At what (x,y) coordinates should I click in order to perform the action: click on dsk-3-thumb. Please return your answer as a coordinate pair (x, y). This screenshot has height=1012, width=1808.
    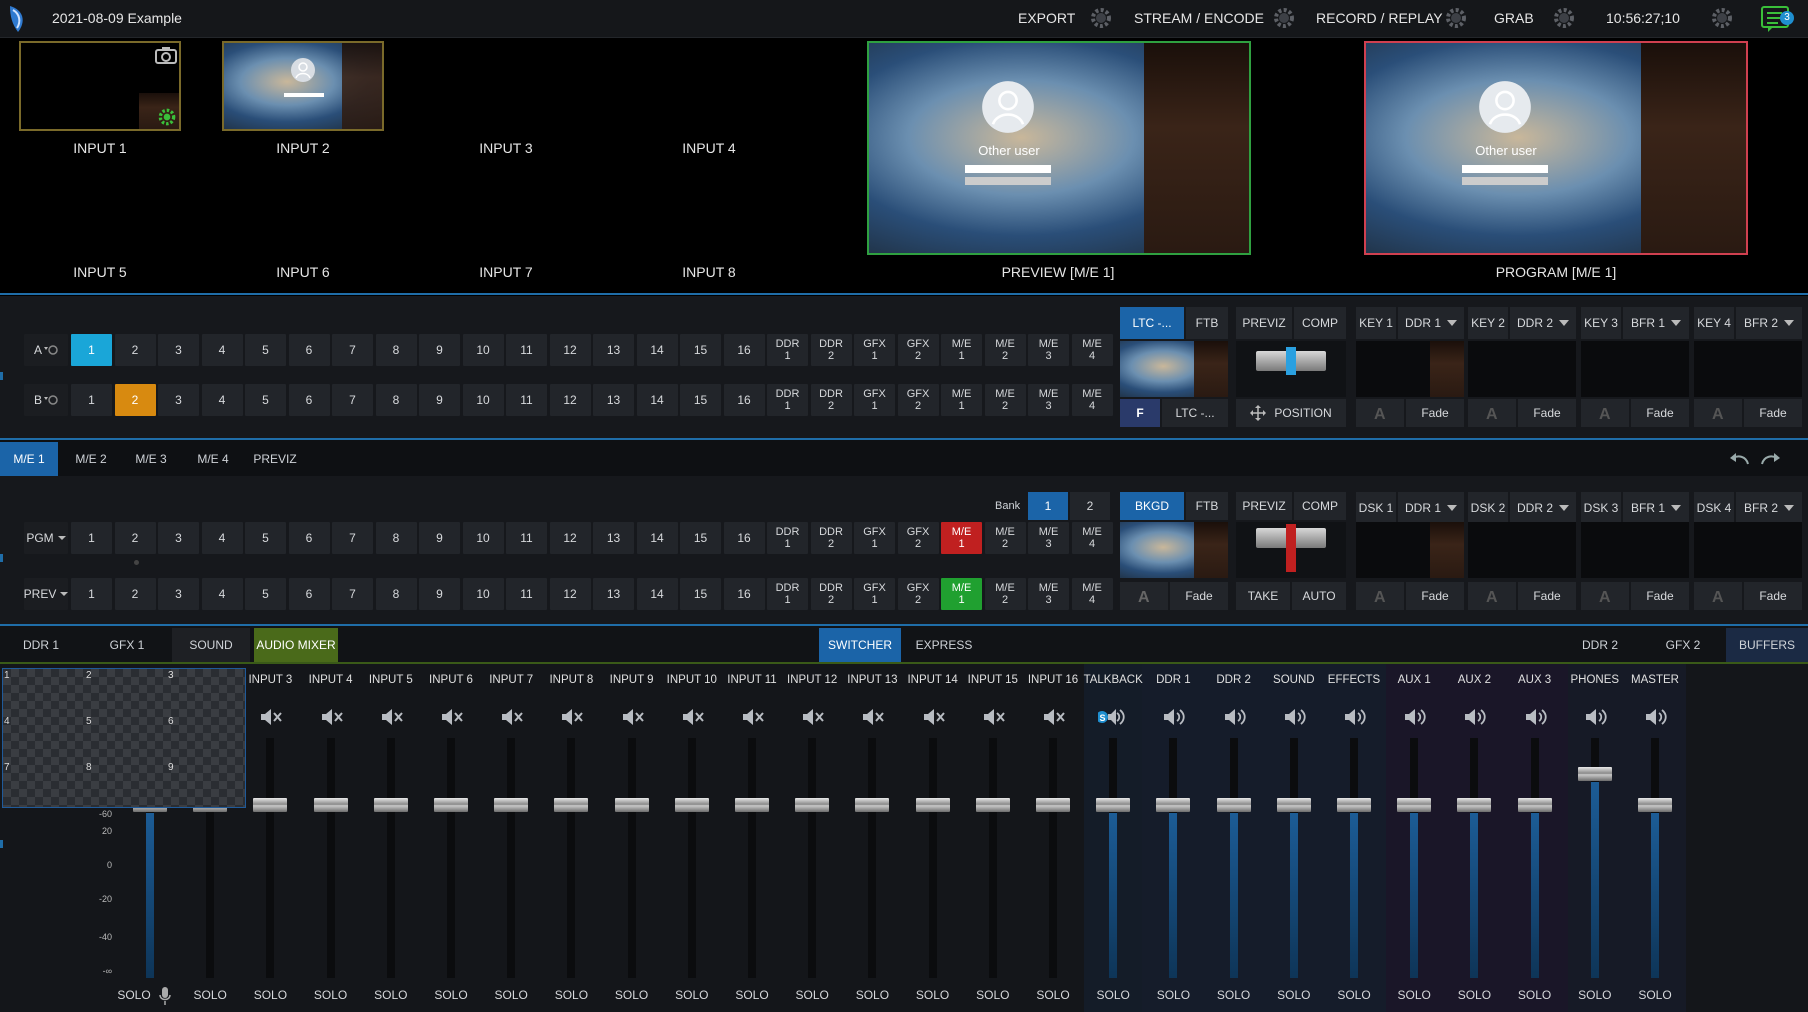
    Looking at the image, I should click on (1635, 550).